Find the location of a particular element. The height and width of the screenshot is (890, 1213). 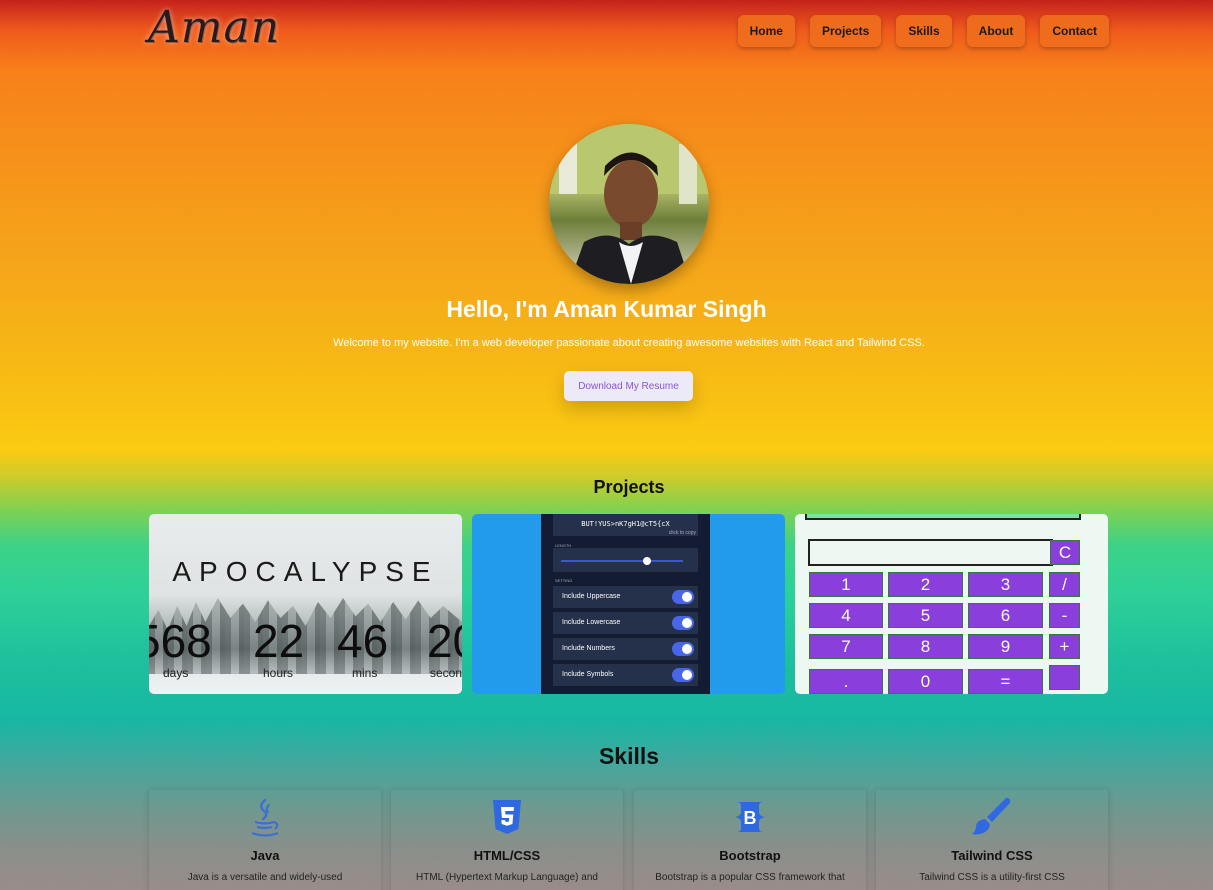

calc-key: 7 is located at coordinates (846, 646).